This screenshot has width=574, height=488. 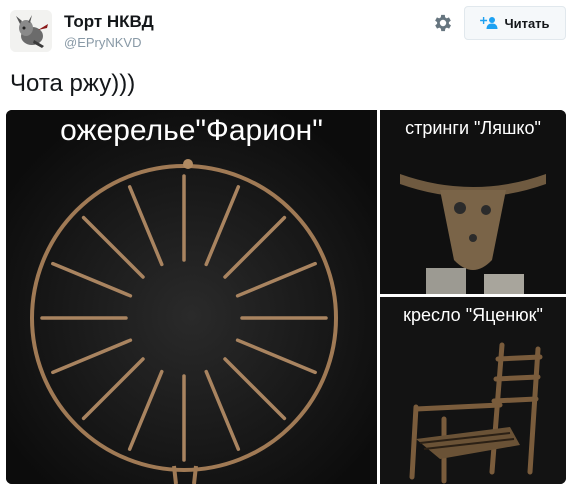 What do you see at coordinates (473, 315) in the screenshot?
I see `chair-caption: кресло "Яценюк"` at bounding box center [473, 315].